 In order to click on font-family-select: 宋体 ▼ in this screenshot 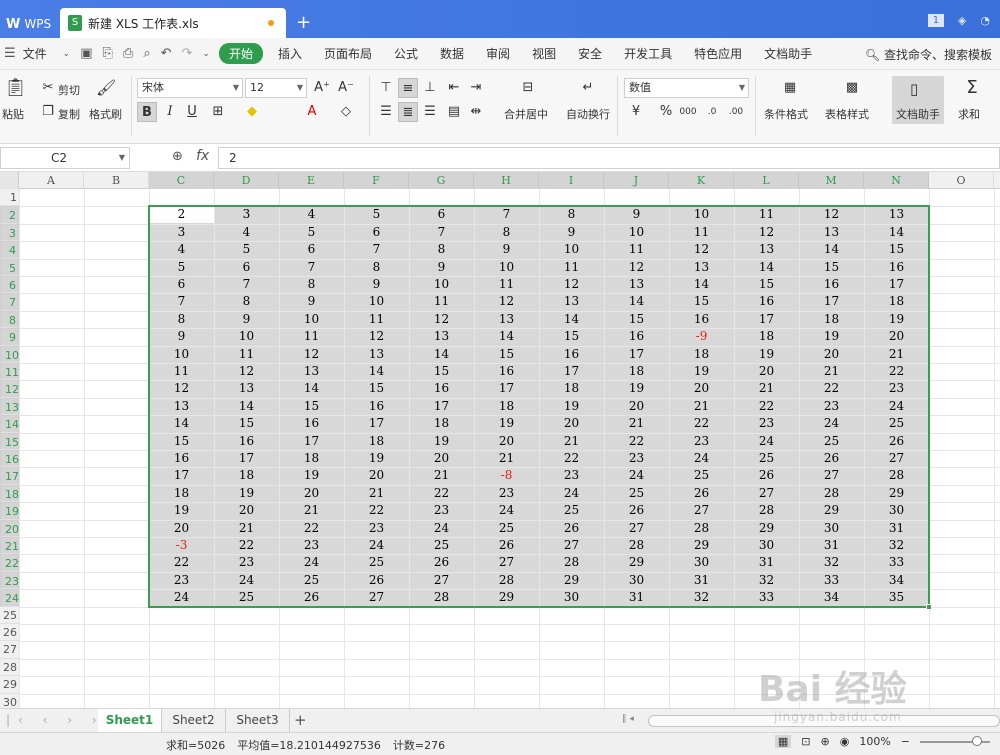, I will do `click(190, 88)`.